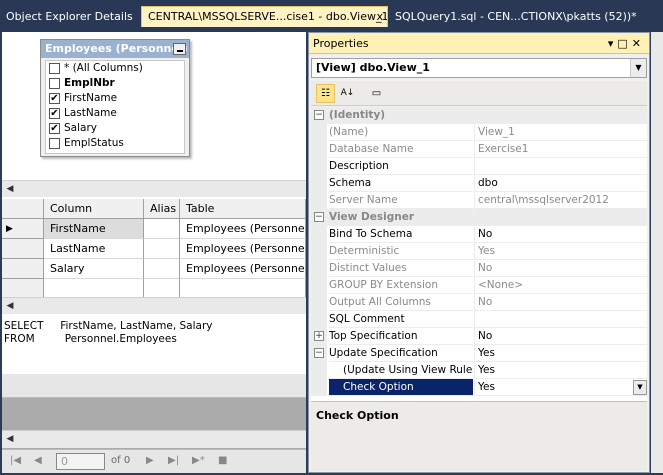  I want to click on property-row: Distinct Values No, so click(479, 268).